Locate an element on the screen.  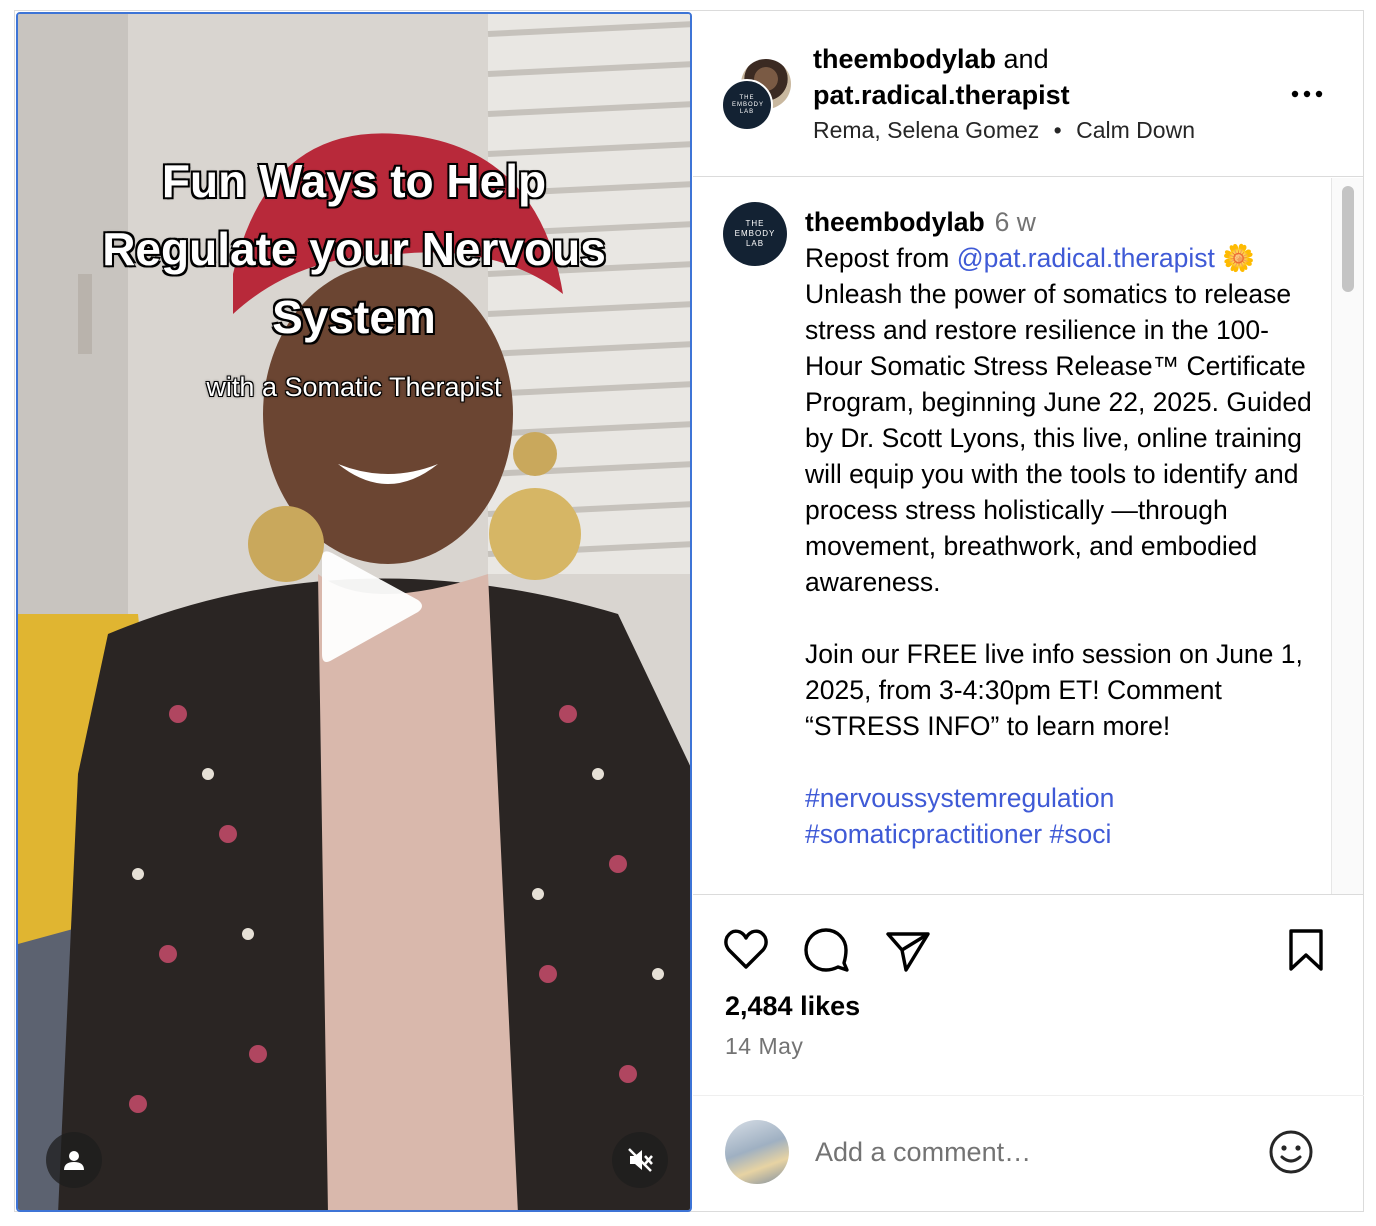
flower-emoji: 🌼 is located at coordinates (1239, 258).